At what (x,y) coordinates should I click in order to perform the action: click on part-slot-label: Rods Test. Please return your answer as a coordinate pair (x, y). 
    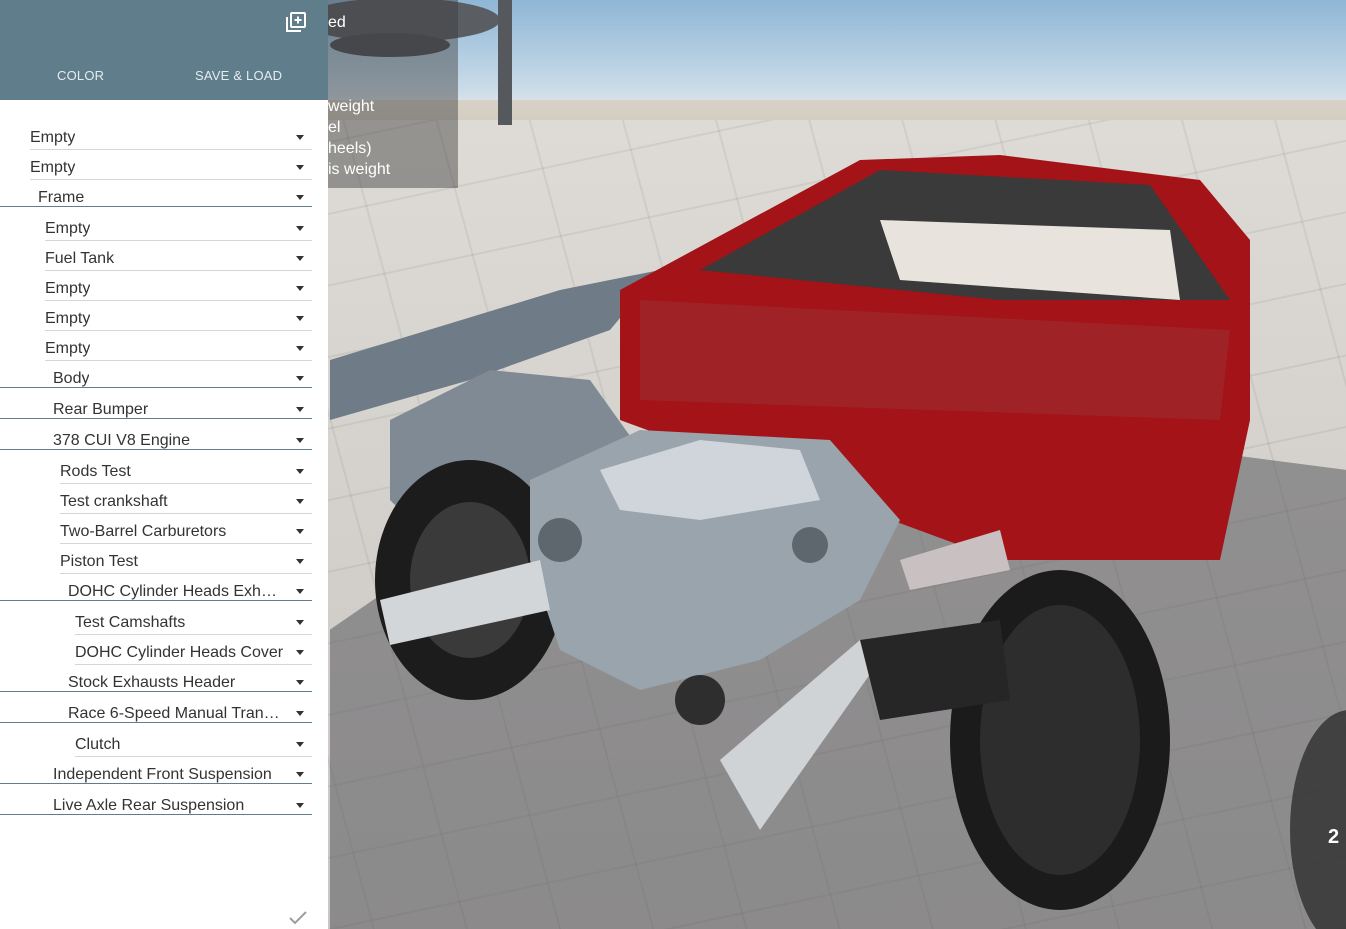
    Looking at the image, I should click on (95, 471).